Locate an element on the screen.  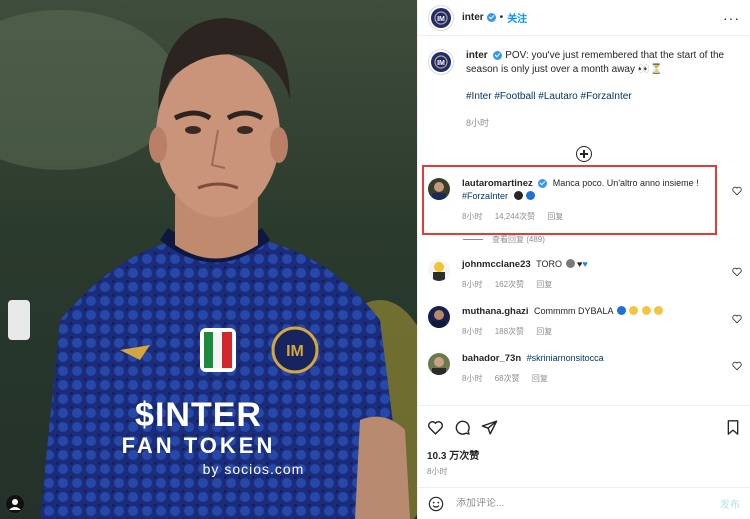
post-actions: 10.3 万次赞 8小时 is located at coordinates (584, 441).